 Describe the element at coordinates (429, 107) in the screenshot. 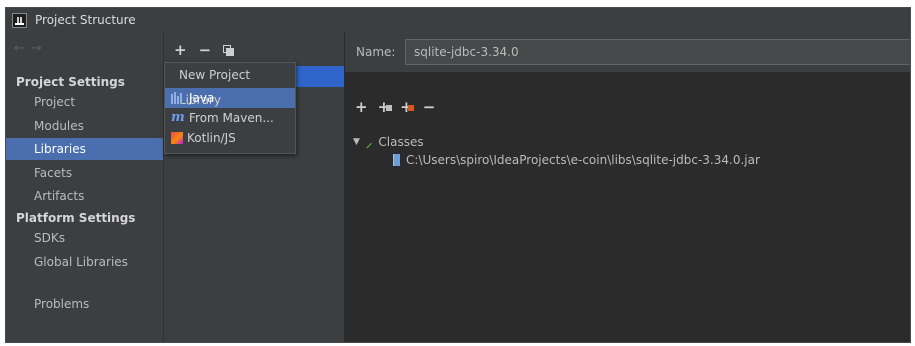

I see `remove-root-button: −` at that location.